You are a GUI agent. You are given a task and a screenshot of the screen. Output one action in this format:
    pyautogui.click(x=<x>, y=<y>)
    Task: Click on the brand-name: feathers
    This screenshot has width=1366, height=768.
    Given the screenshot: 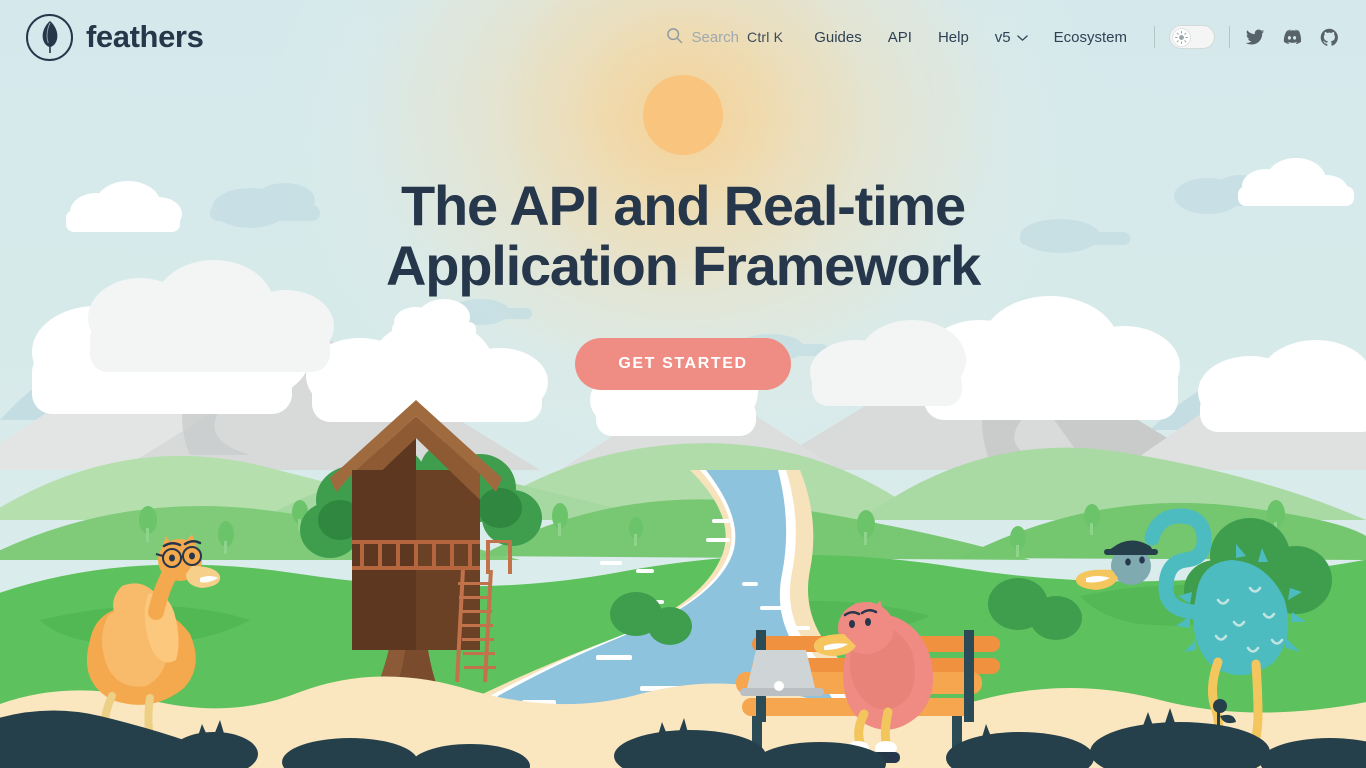 What is the action you would take?
    pyautogui.click(x=145, y=36)
    